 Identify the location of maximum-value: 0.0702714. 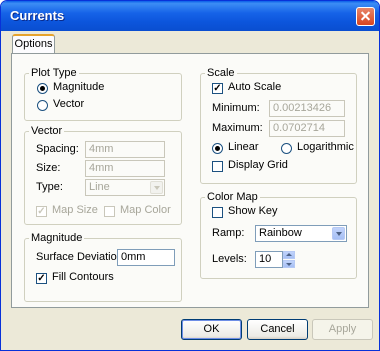
(299, 128).